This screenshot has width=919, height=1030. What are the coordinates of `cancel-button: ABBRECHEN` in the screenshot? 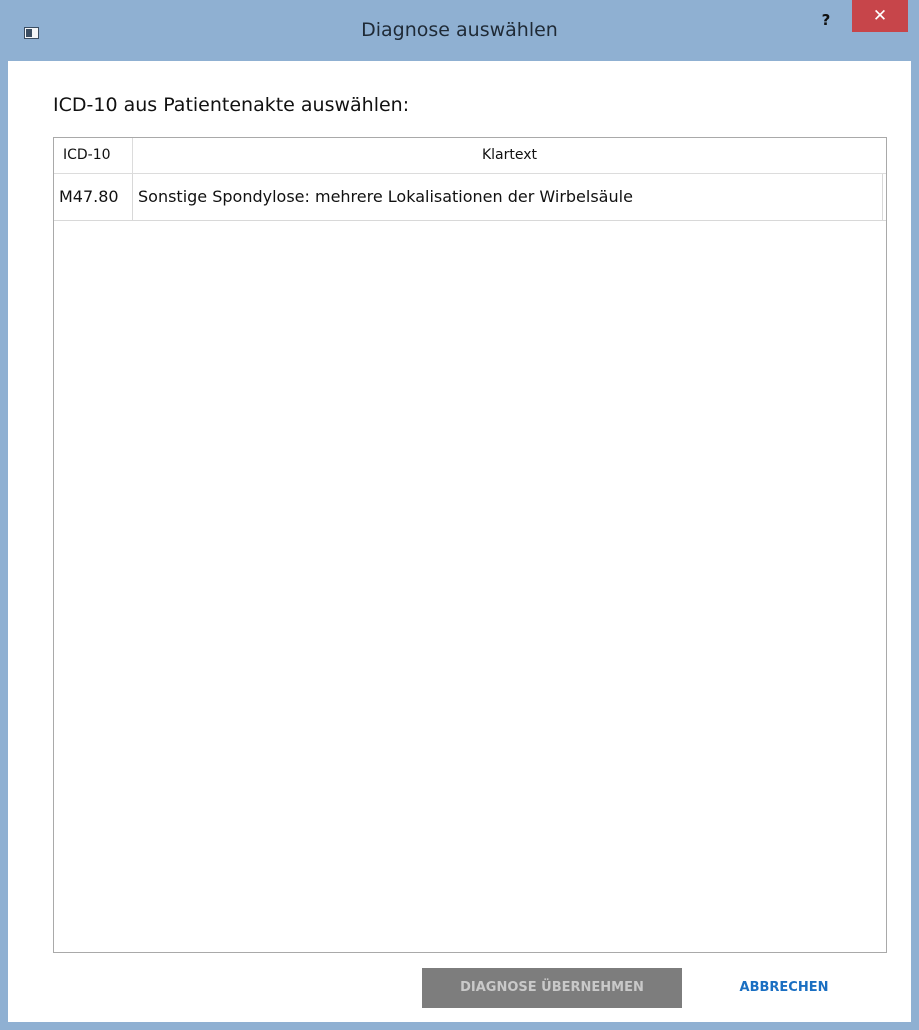 It's located at (784, 988).